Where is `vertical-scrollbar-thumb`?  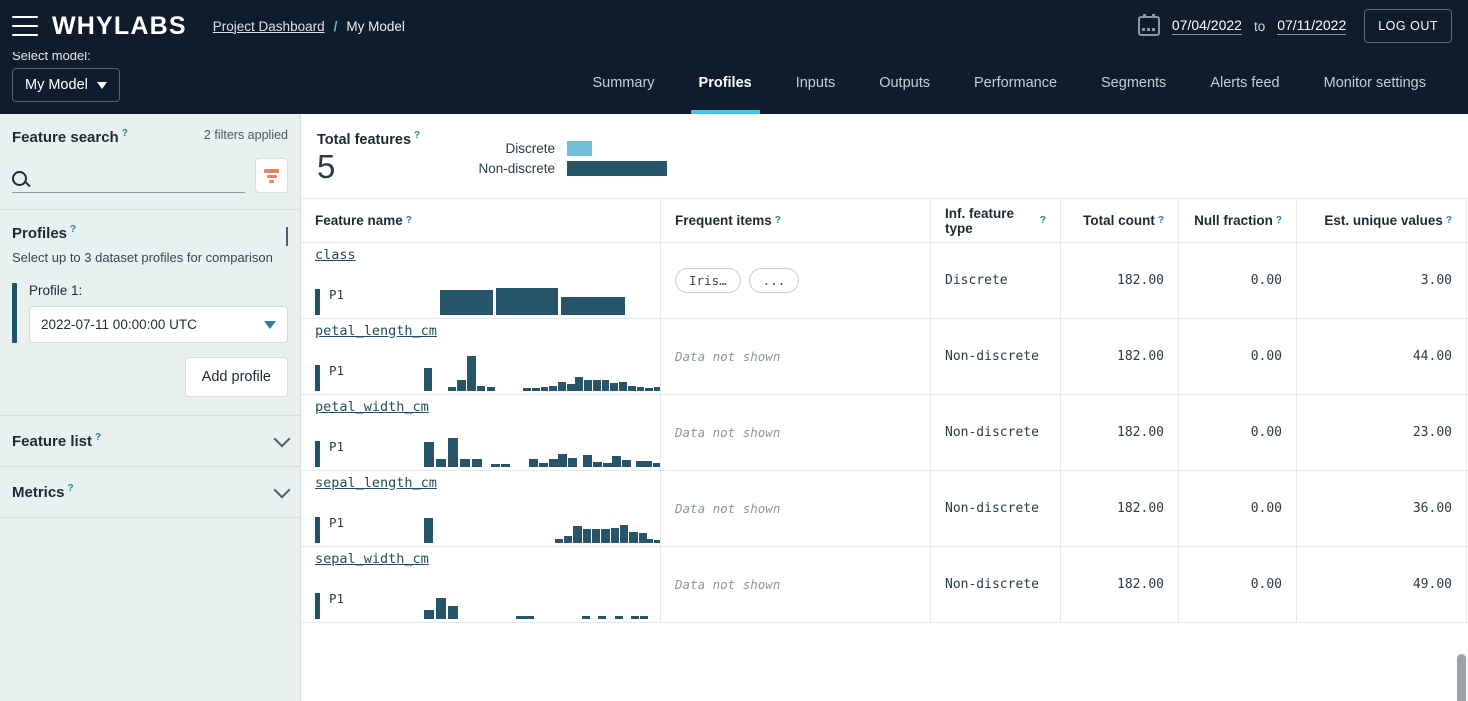
vertical-scrollbar-thumb is located at coordinates (1461, 677).